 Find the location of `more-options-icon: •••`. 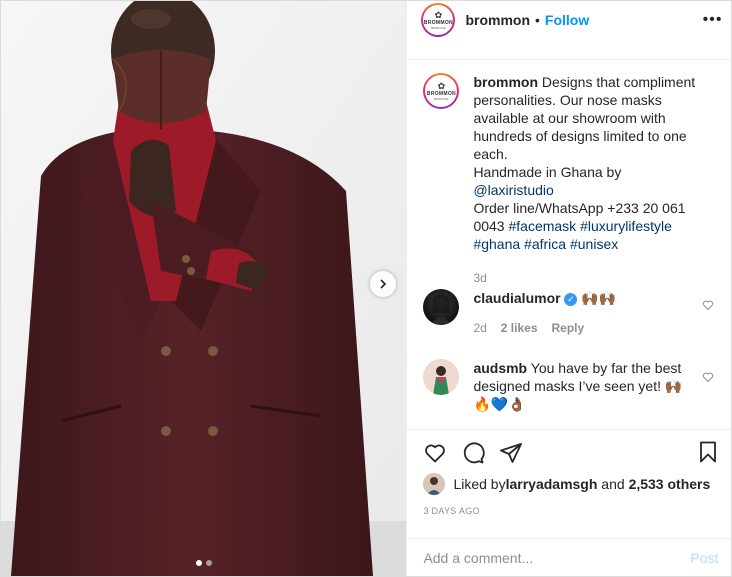

more-options-icon: ••• is located at coordinates (713, 20).